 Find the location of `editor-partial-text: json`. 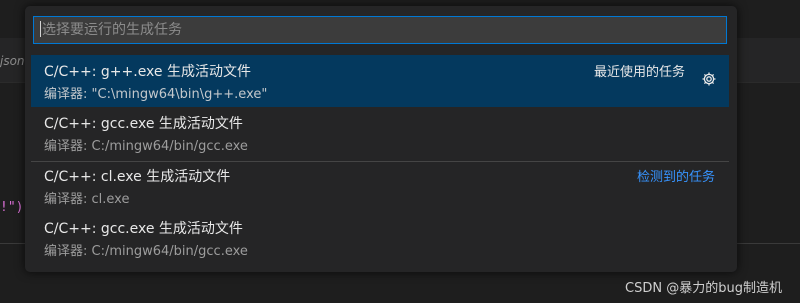

editor-partial-text: json is located at coordinates (12, 61).